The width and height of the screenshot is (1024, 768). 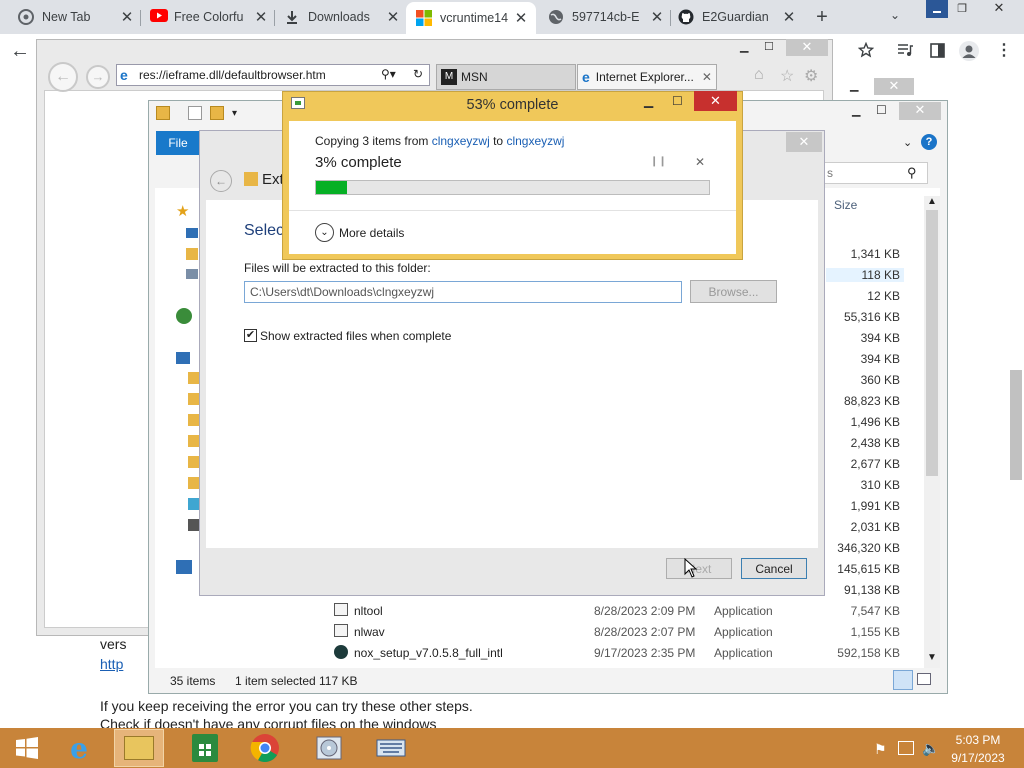 I want to click on ie-back-button: ←, so click(x=63, y=77).